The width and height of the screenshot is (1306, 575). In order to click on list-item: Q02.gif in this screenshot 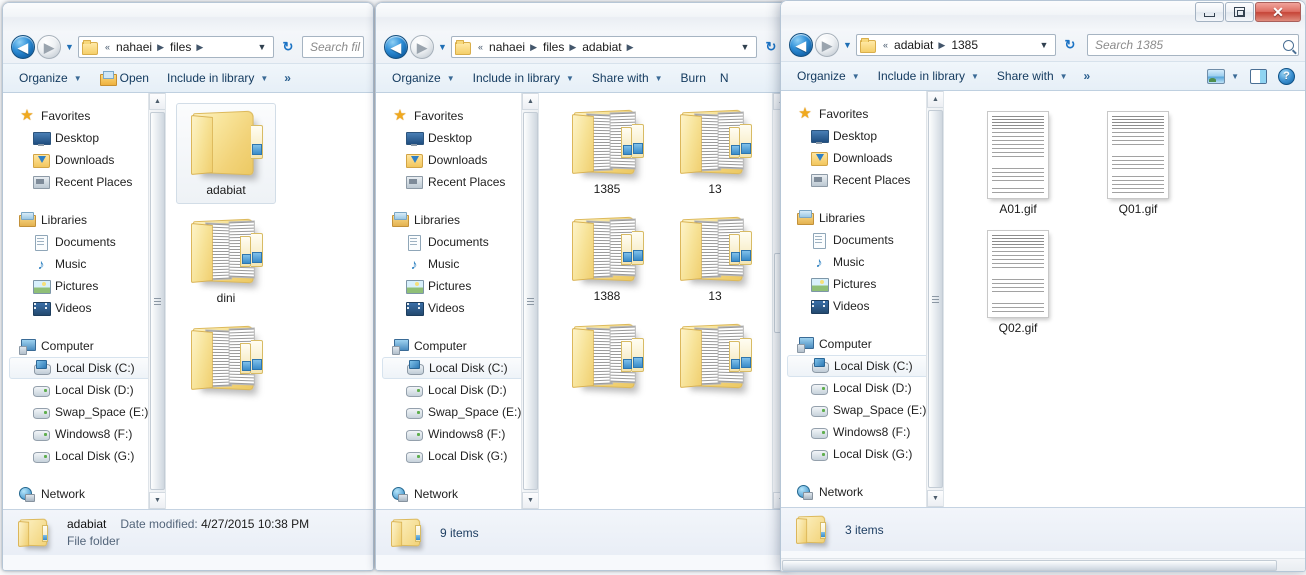, I will do `click(1018, 283)`.